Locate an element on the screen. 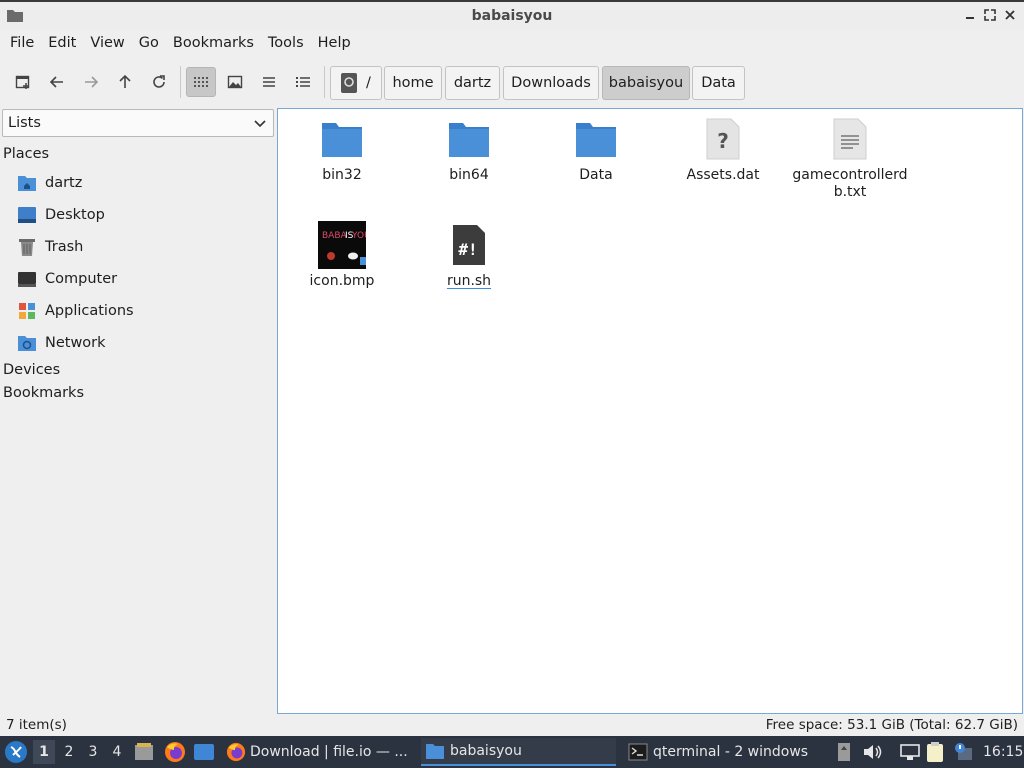 This screenshot has height=768, width=1024. place-dartz: dartz is located at coordinates (49, 183).